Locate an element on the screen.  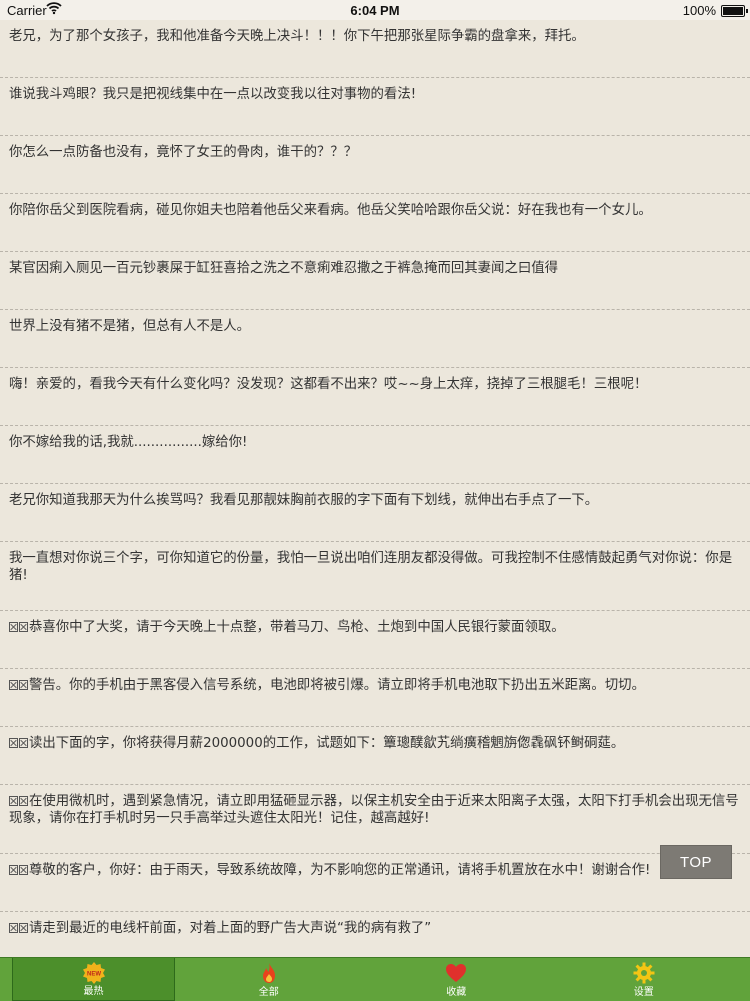
flame-icon is located at coordinates (268, 973).